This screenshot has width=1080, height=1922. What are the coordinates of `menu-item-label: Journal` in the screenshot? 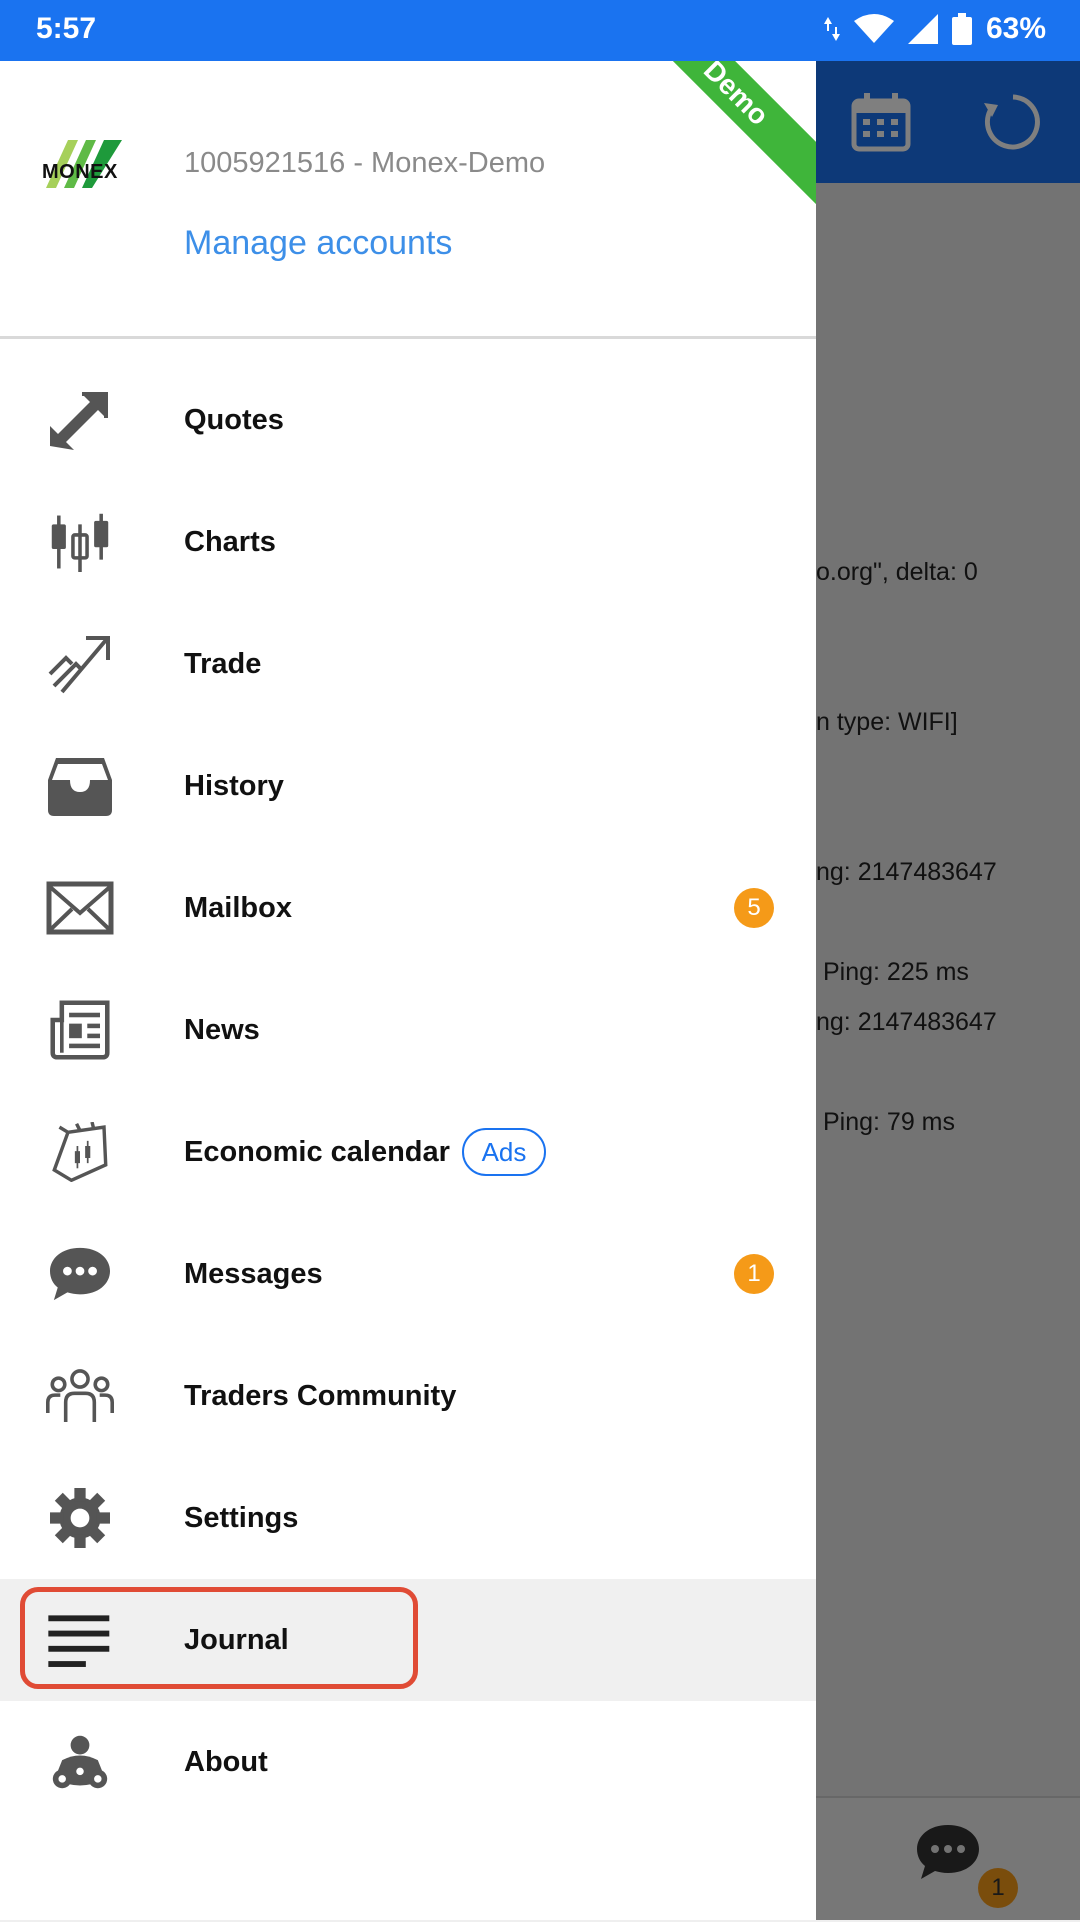 It's located at (236, 1639).